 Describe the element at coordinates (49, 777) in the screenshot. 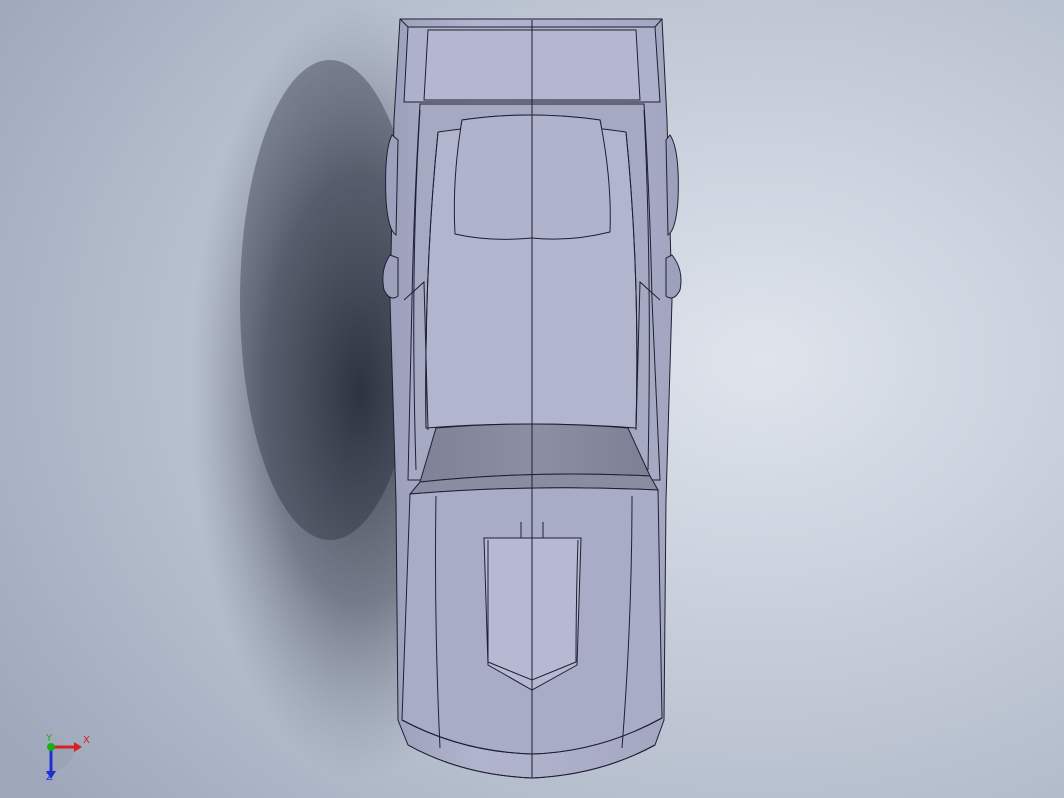

I see `triad-z-label: Z` at that location.